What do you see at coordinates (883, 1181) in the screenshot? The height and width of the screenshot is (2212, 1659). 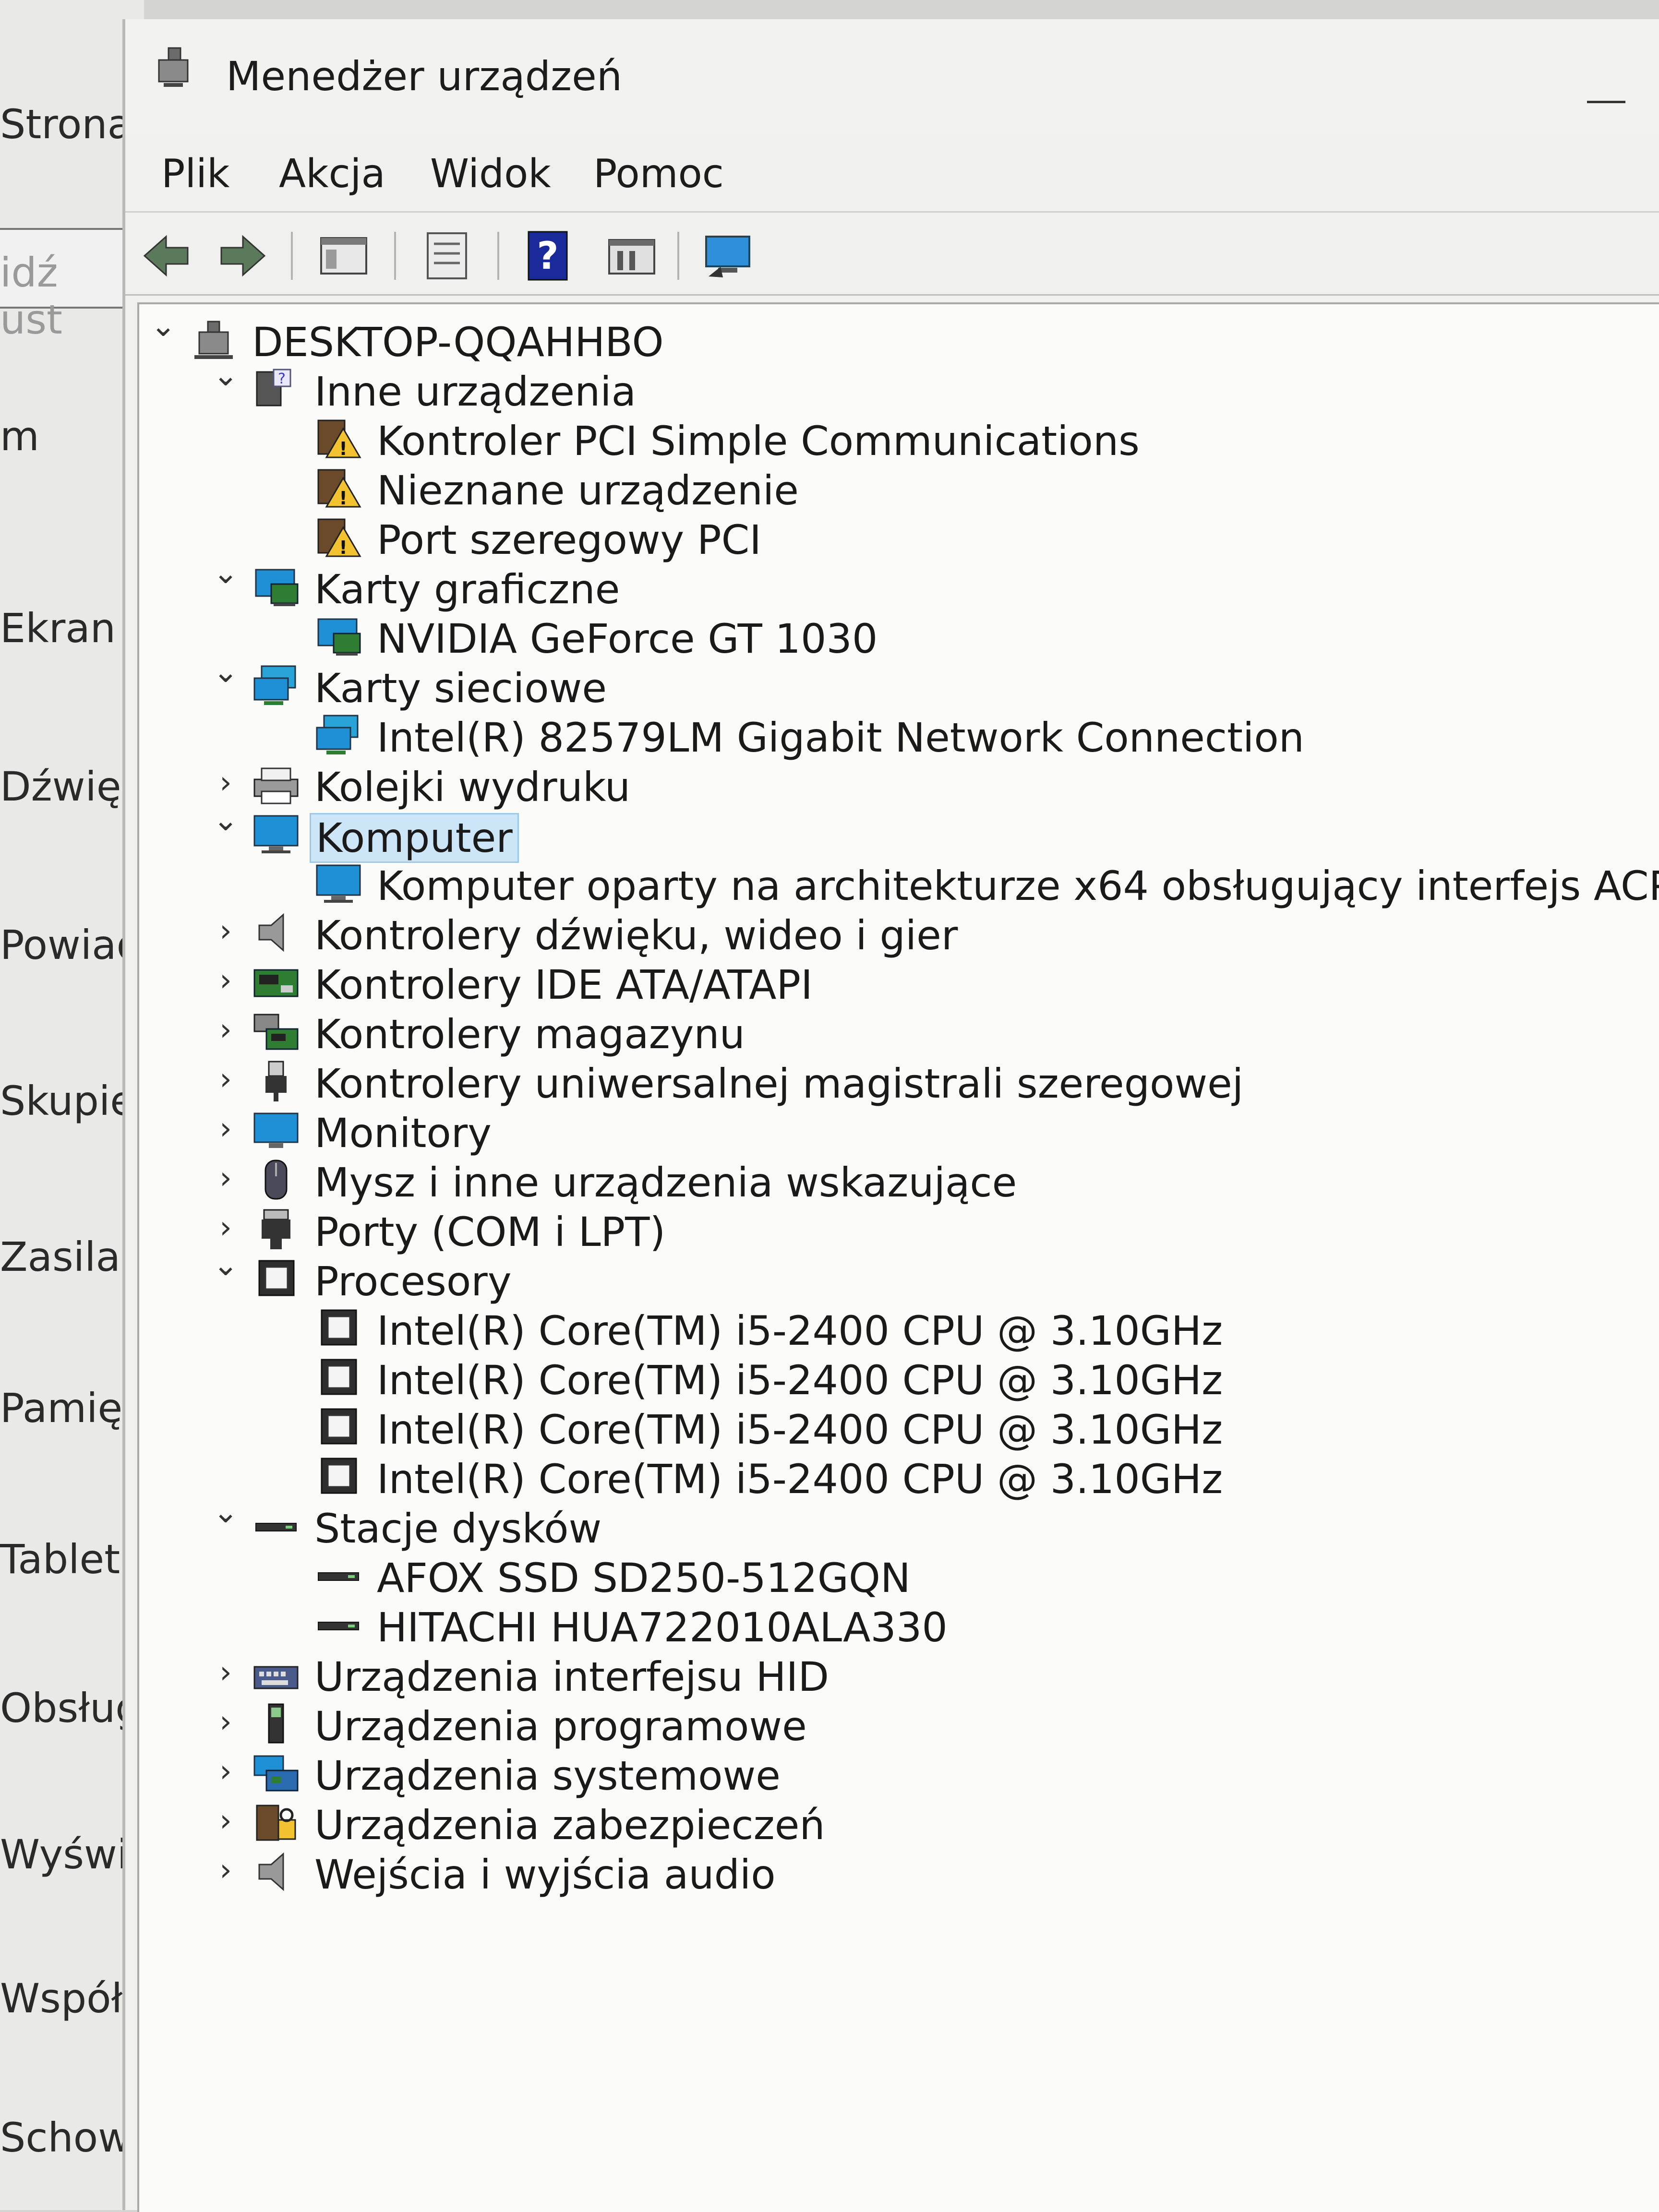 I see `tree-category: › Mysz i inne urządzenia wskazujące` at bounding box center [883, 1181].